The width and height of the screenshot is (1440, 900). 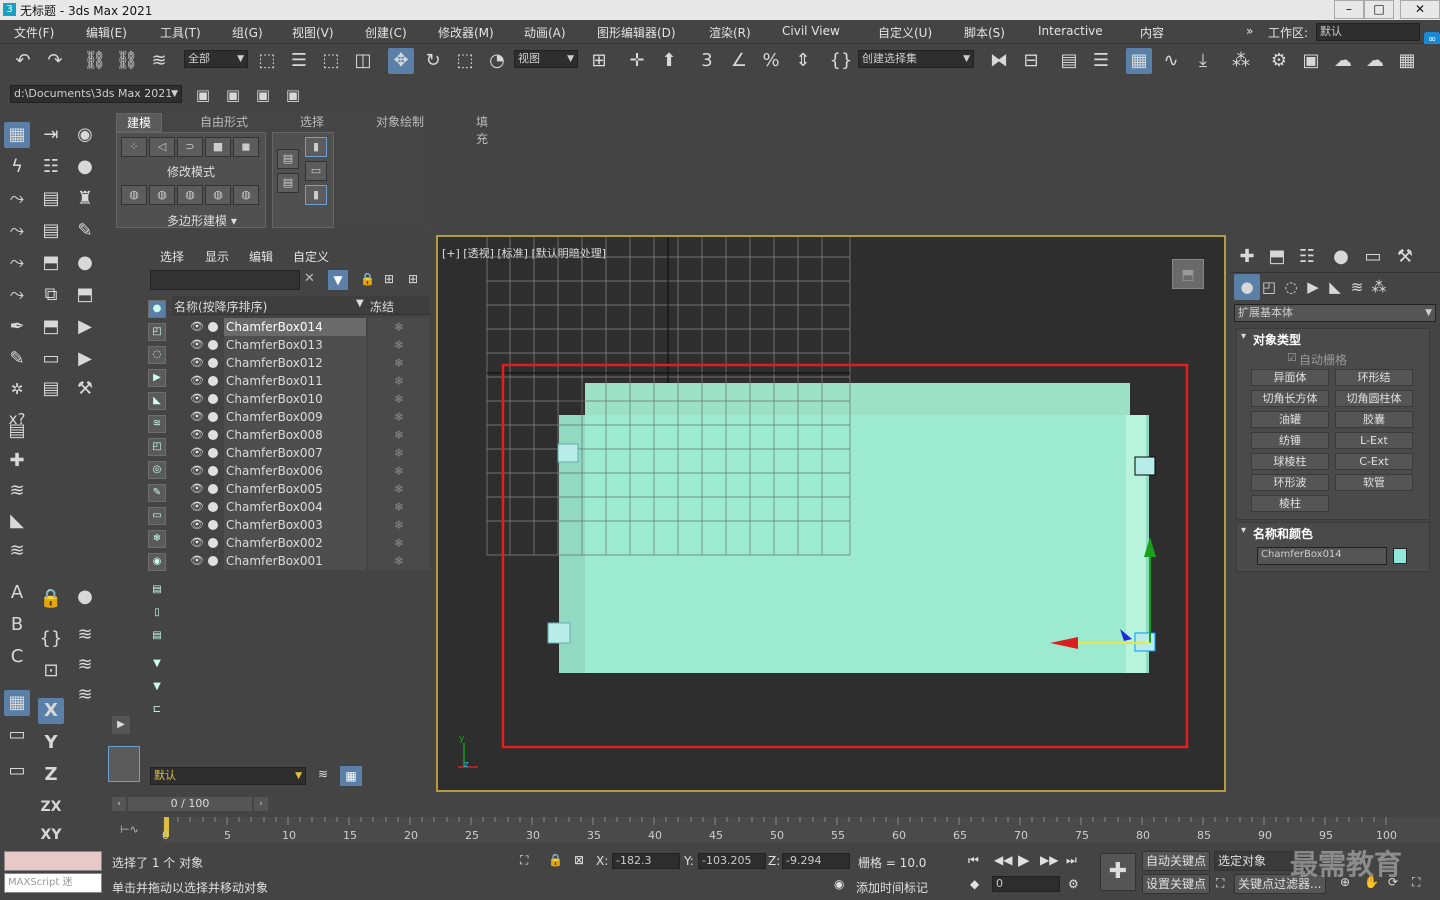 What do you see at coordinates (157, 309) in the screenshot?
I see `display-geometry-icon: ●` at bounding box center [157, 309].